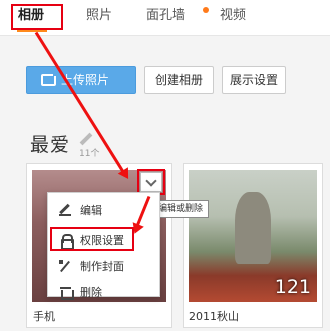 The width and height of the screenshot is (330, 331). What do you see at coordinates (233, 16) in the screenshot?
I see `tab-videos: 视频` at bounding box center [233, 16].